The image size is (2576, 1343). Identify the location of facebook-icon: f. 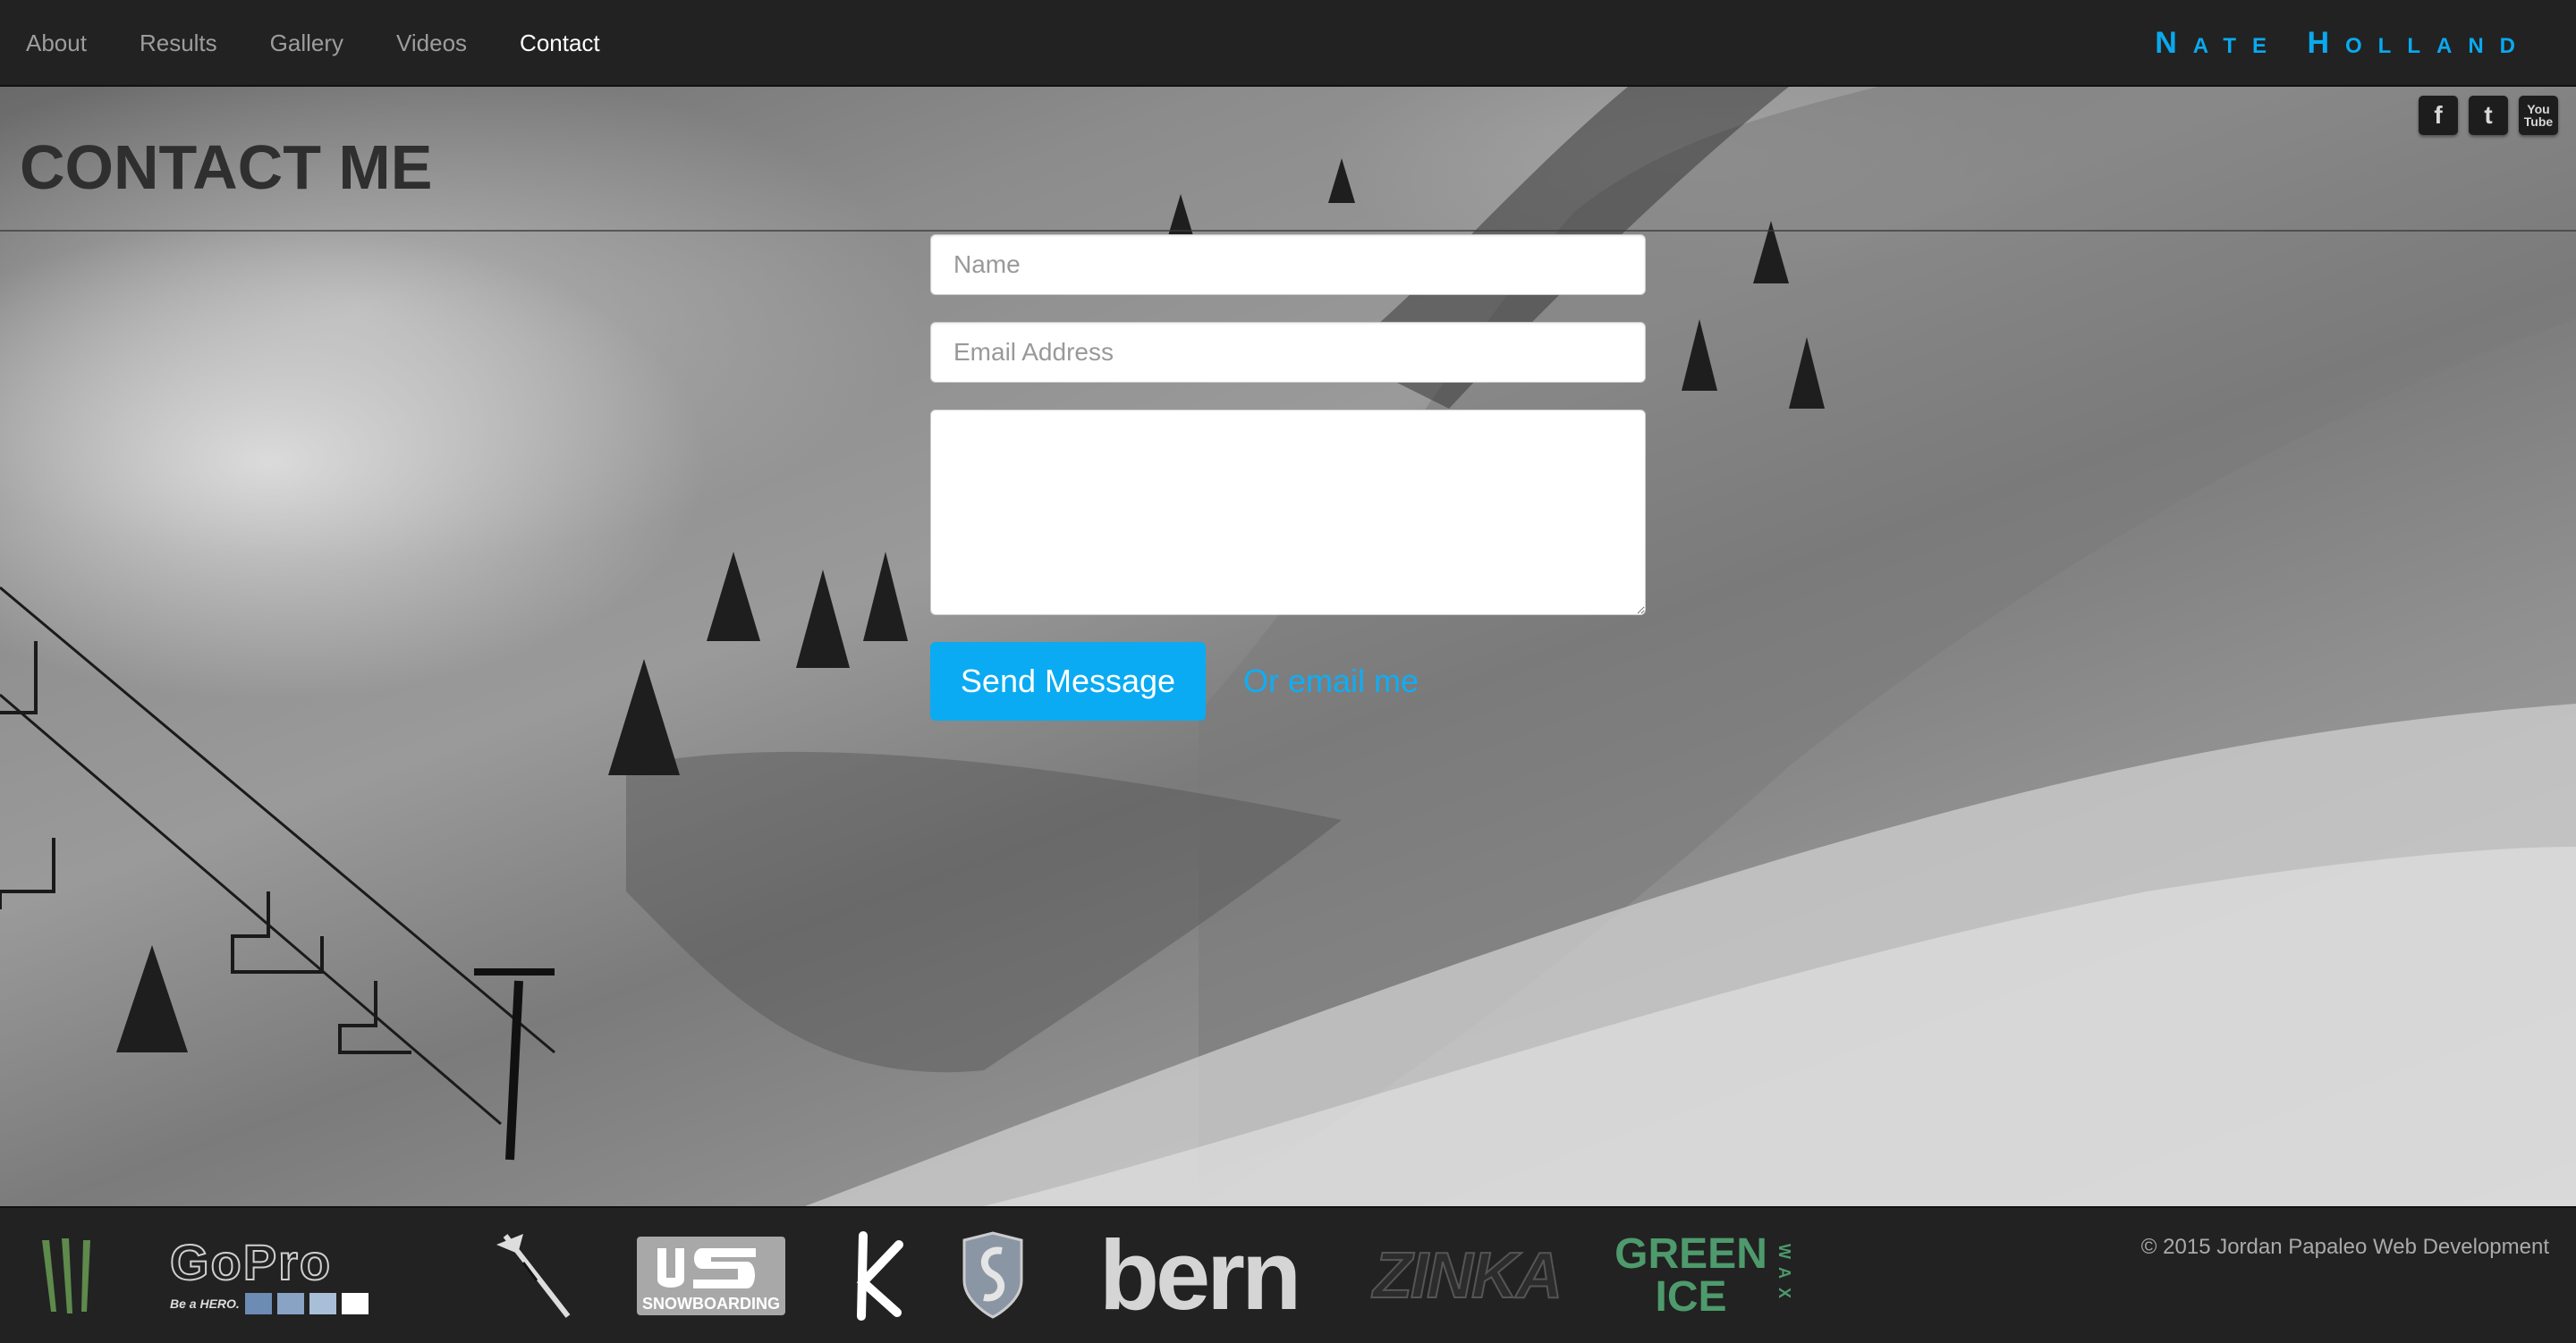
(2438, 116).